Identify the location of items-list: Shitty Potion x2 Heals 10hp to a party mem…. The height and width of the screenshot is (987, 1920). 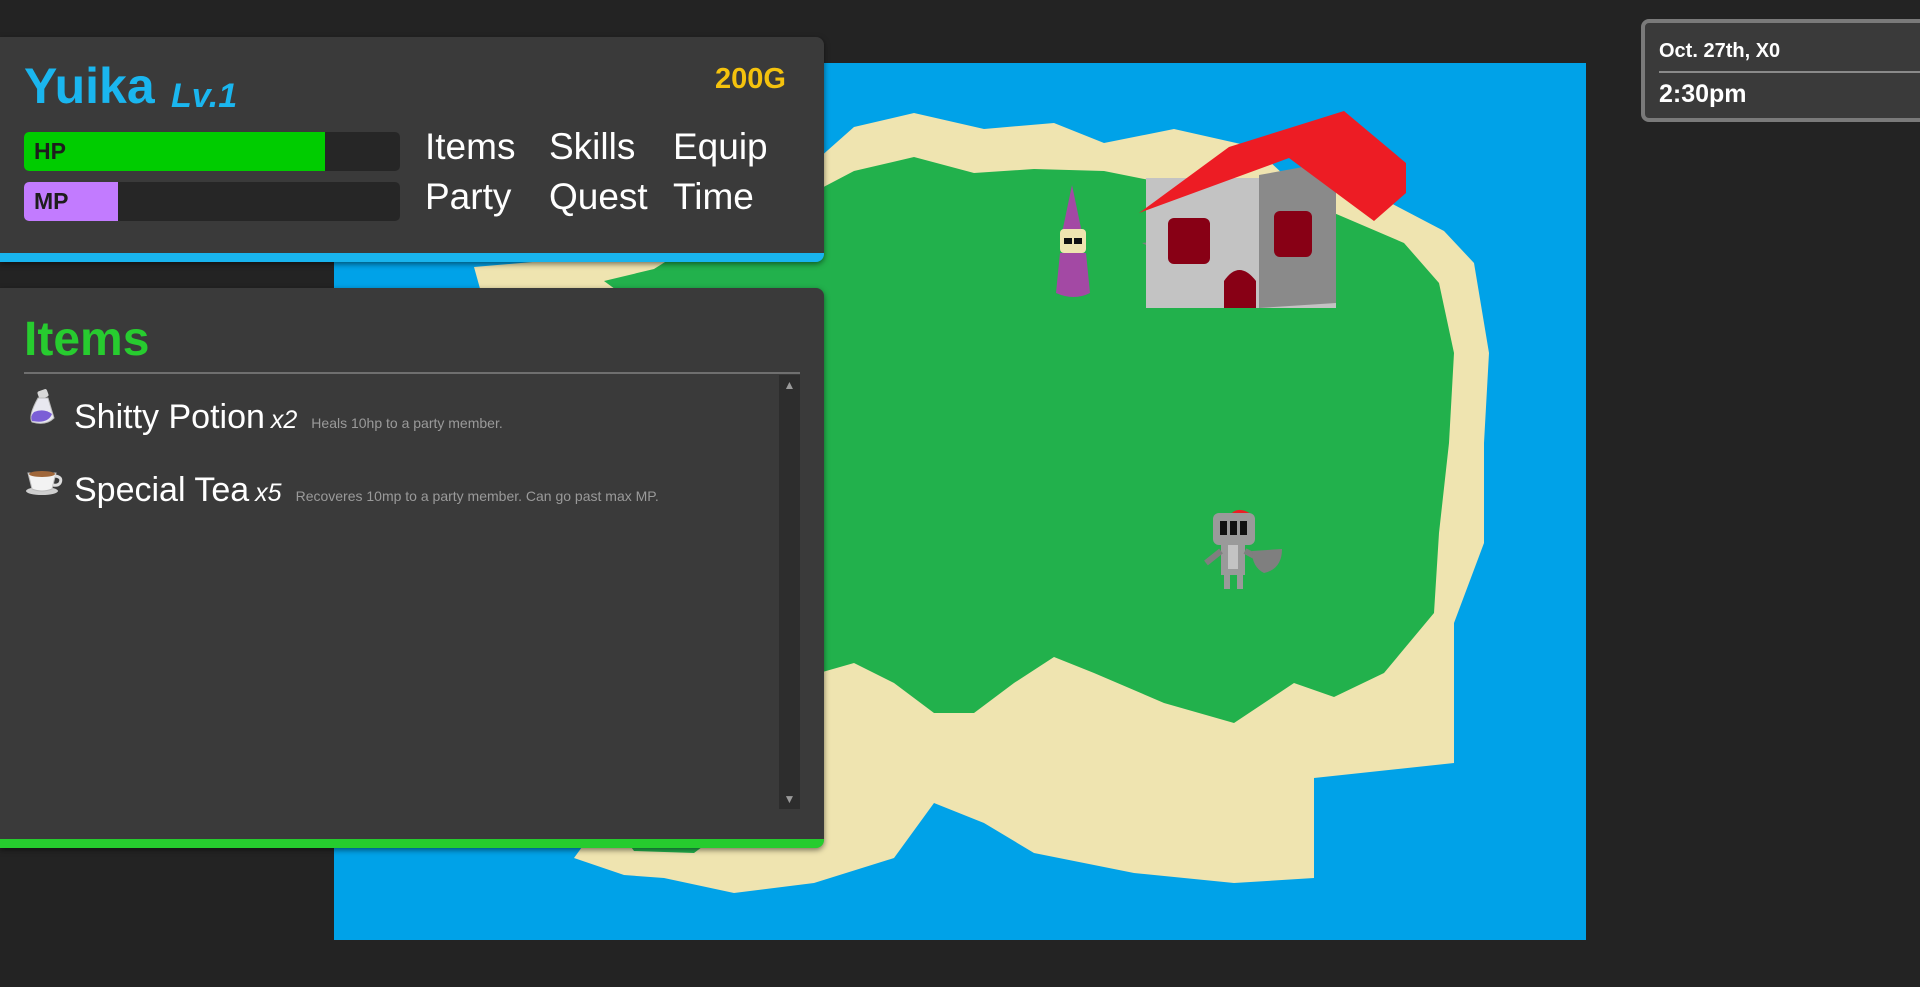
(399, 457).